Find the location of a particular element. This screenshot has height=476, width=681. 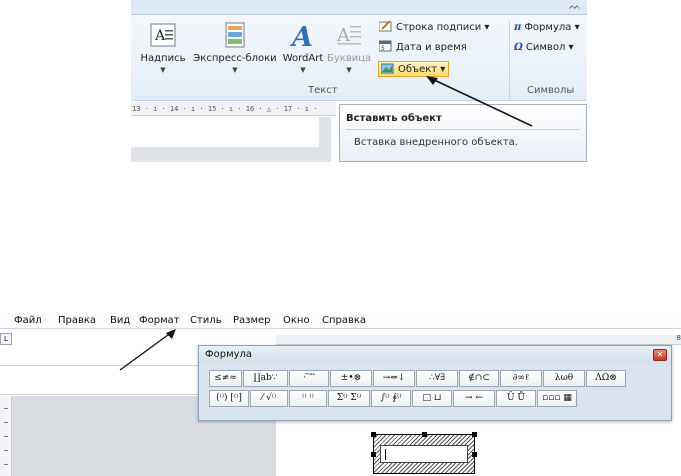

object-label: Объект is located at coordinates (418, 69).